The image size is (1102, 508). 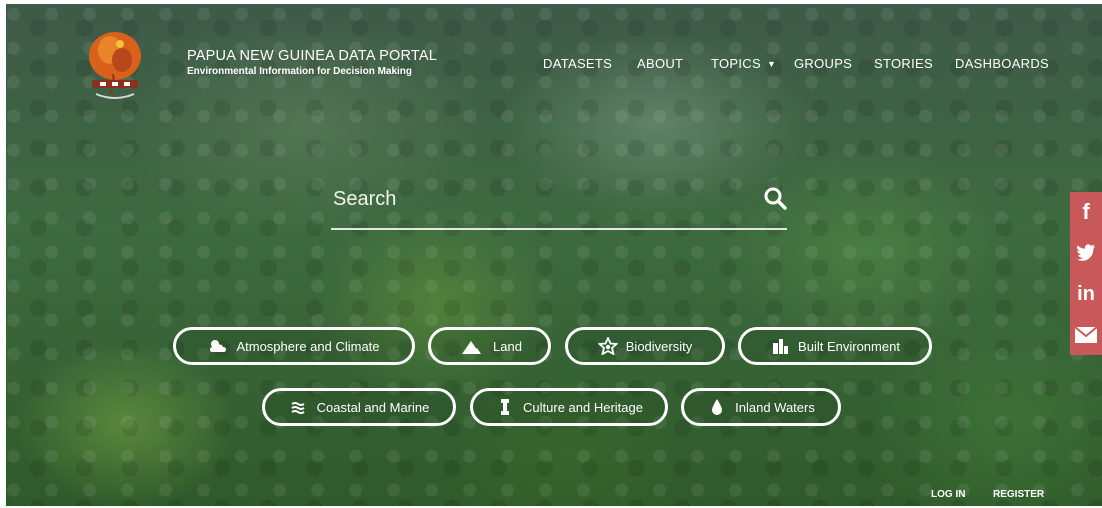 What do you see at coordinates (823, 63) in the screenshot?
I see `nav-groups: GROUPS` at bounding box center [823, 63].